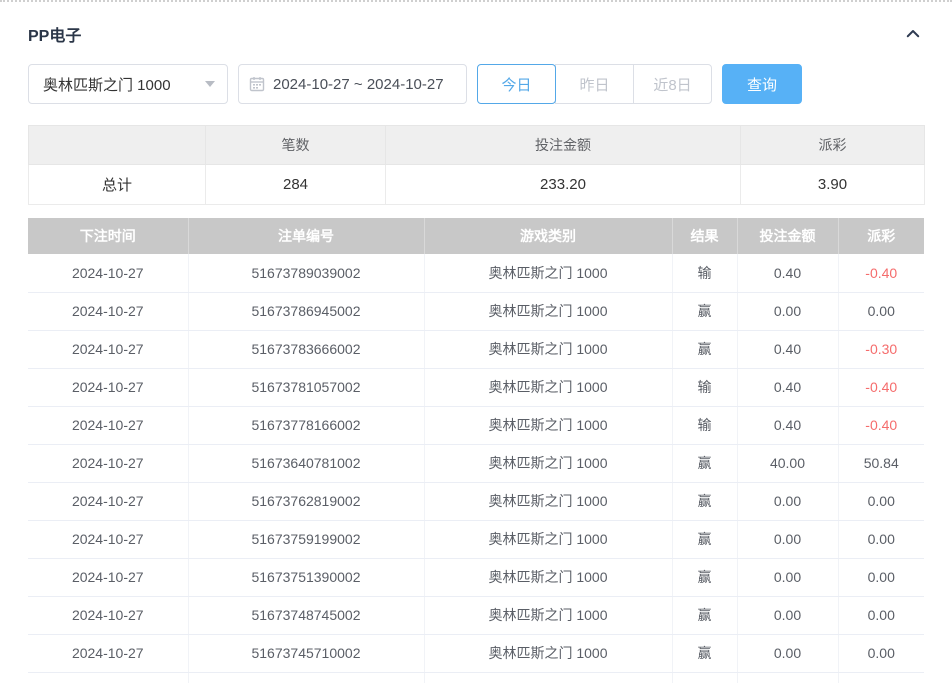  I want to click on header-payout: 派彩, so click(881, 236).